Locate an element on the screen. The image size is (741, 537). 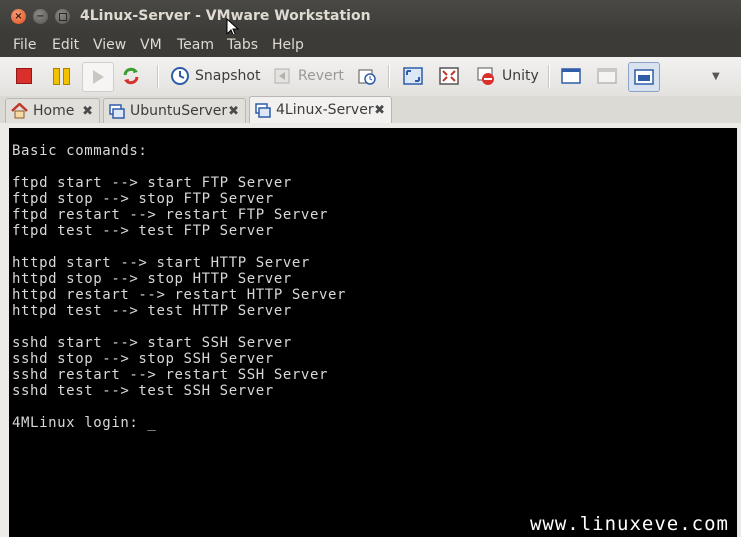
tab-ubuntuserver-label: UbuntuServer is located at coordinates (179, 111).